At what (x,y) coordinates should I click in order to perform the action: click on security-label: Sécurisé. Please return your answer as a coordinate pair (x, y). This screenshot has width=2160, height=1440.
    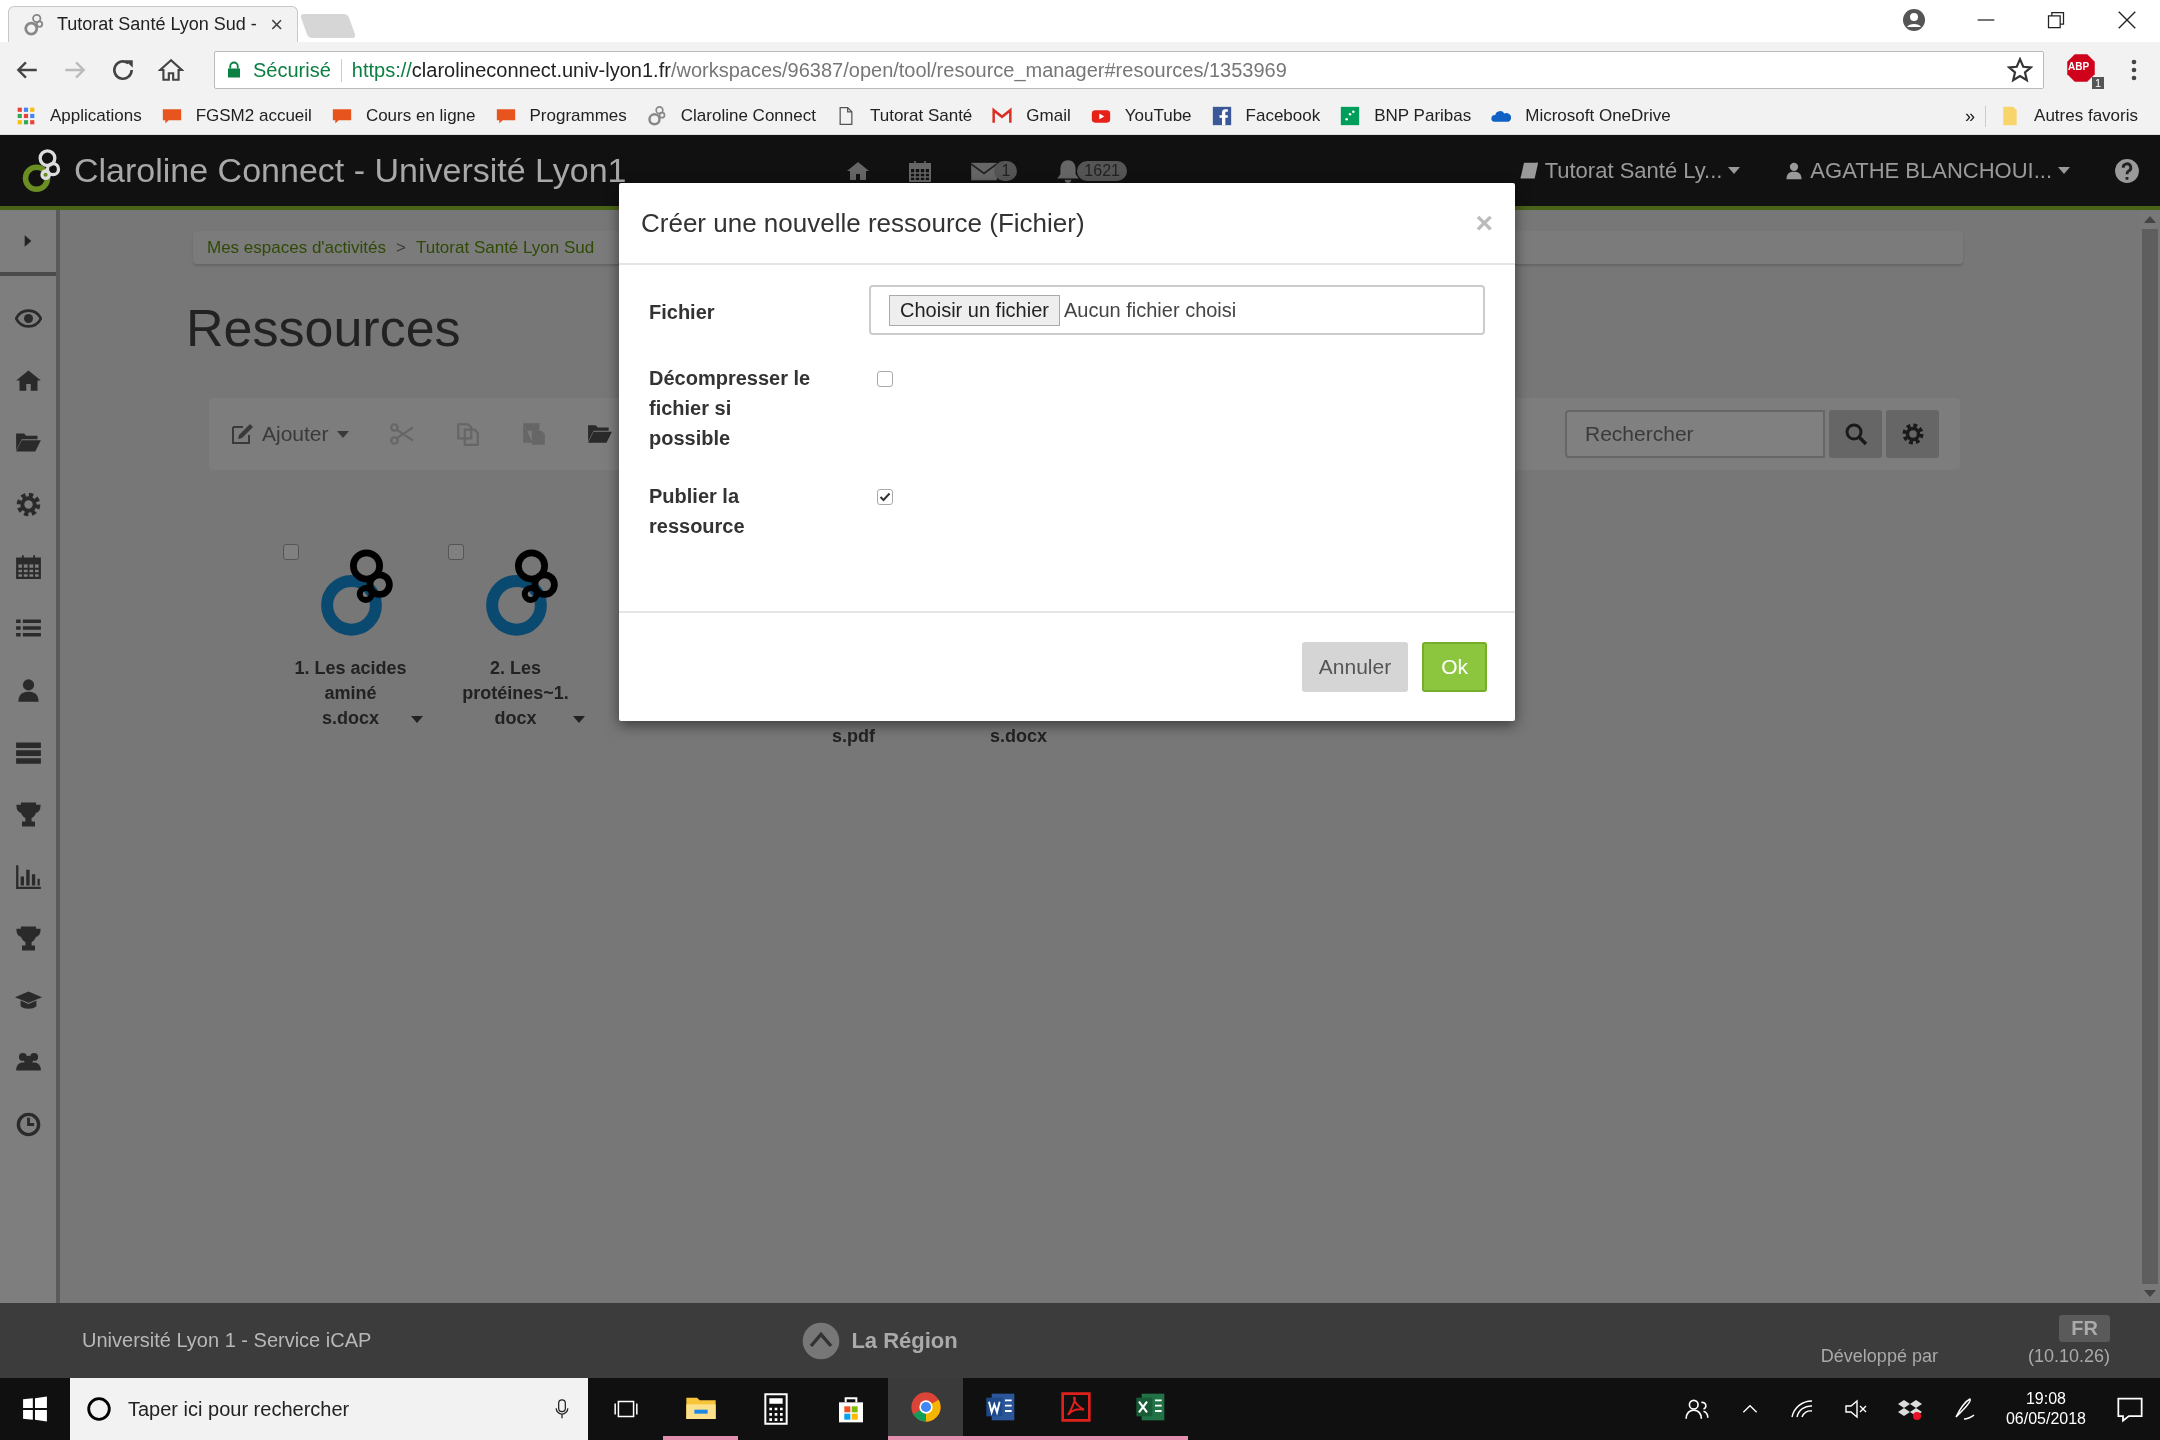
    Looking at the image, I should click on (297, 70).